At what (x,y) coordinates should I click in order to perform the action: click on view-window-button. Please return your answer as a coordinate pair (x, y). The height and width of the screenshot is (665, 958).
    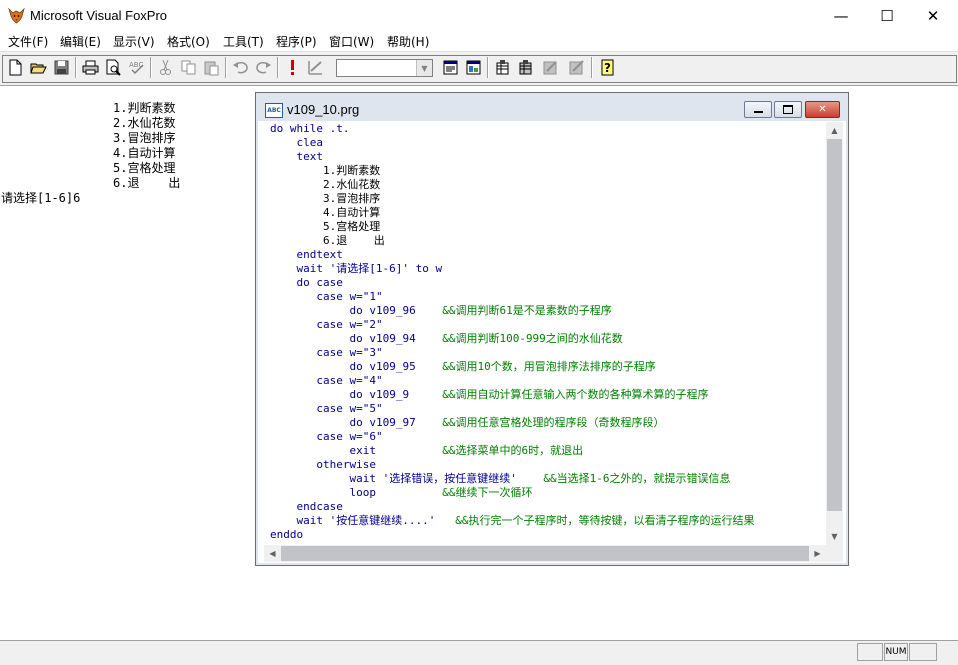
    Looking at the image, I should click on (473, 67).